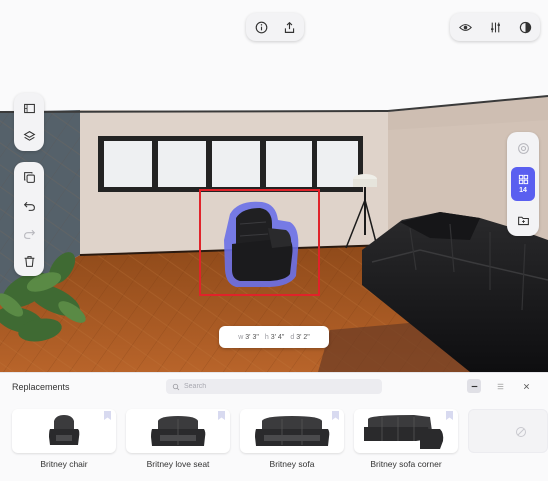 The width and height of the screenshot is (548, 481). I want to click on placeholder-icon, so click(521, 432).